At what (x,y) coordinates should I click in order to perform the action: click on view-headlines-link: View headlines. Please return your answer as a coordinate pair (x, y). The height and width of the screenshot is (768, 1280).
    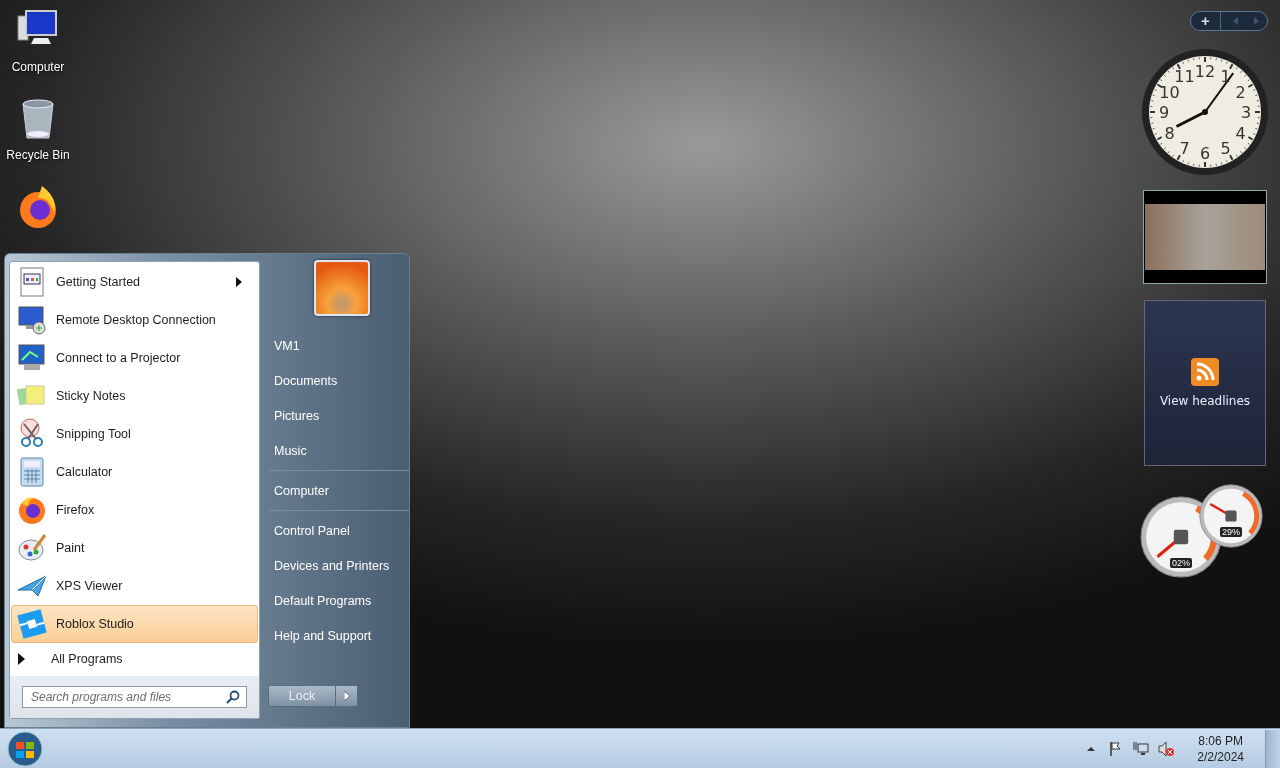
    Looking at the image, I should click on (1205, 401).